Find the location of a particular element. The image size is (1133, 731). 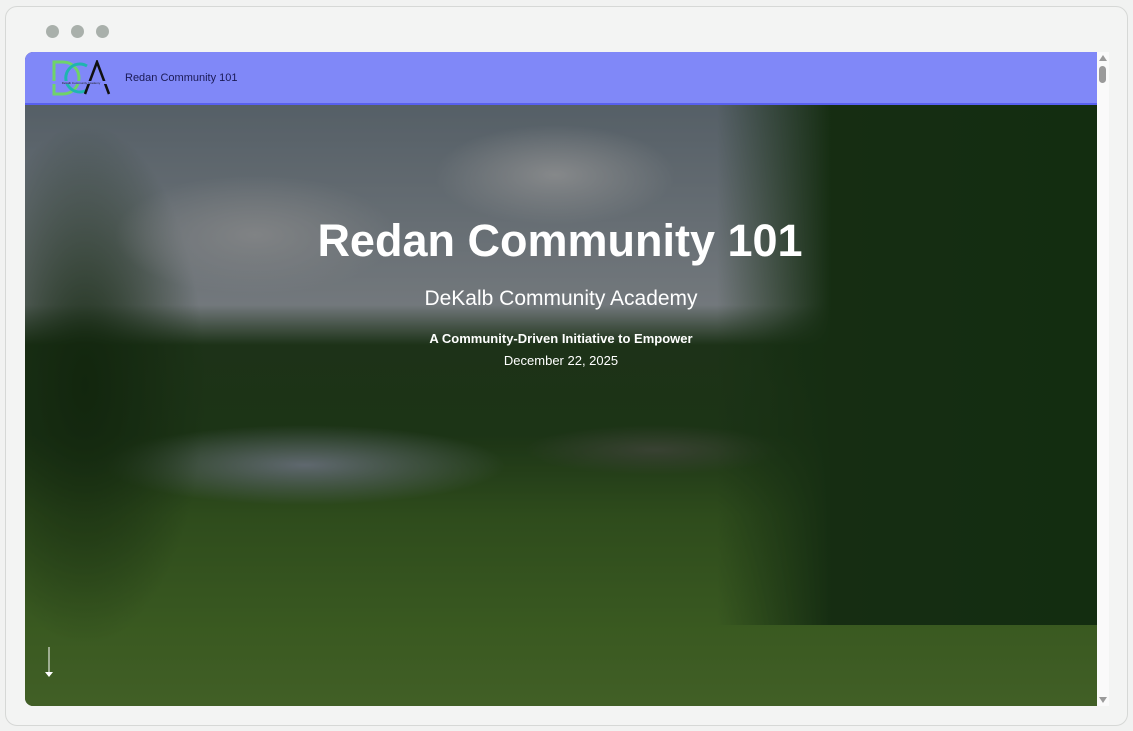

logo: Dekalb Community Academy is located at coordinates (81, 76).